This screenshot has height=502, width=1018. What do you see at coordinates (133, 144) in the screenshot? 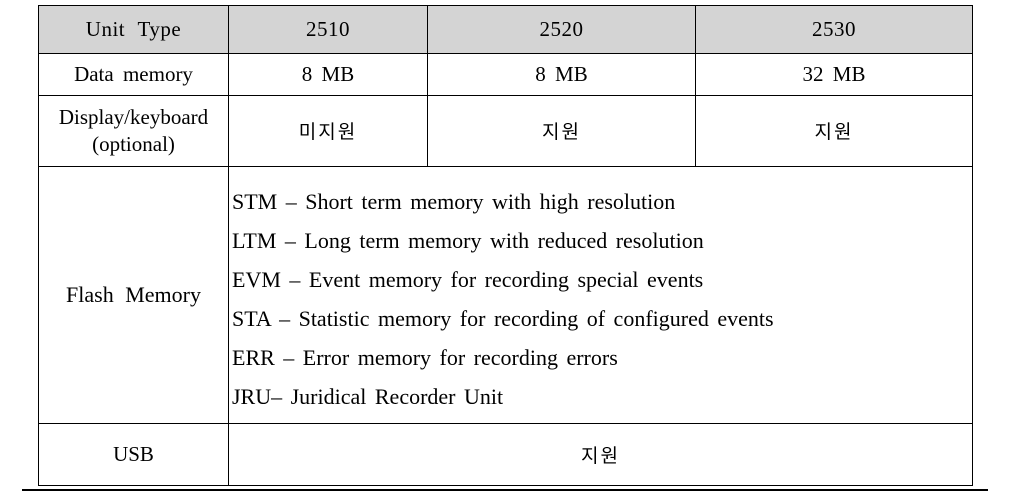
I see `row-label-display-keyboard-line2: (optional)` at bounding box center [133, 144].